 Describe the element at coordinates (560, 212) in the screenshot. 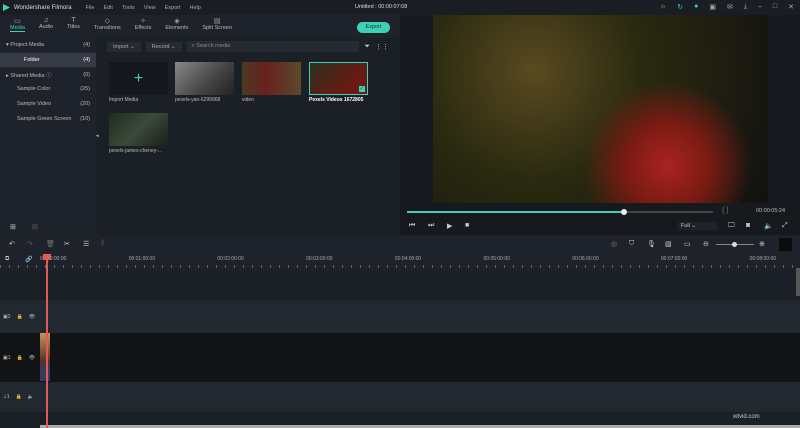

I see `preview-scrubber` at that location.